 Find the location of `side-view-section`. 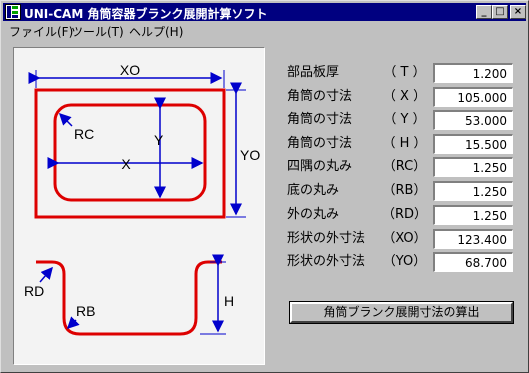

side-view-section is located at coordinates (129, 298).